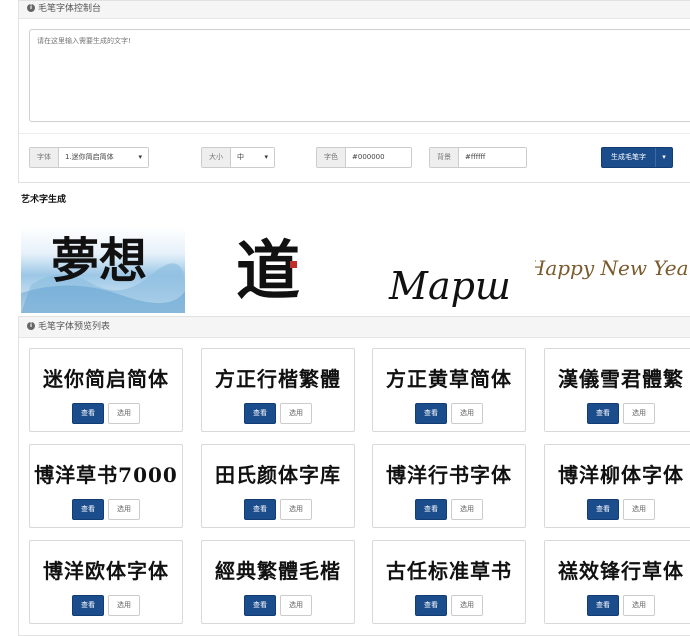  Describe the element at coordinates (444, 157) in the screenshot. I see `background-color-label: 背景` at that location.